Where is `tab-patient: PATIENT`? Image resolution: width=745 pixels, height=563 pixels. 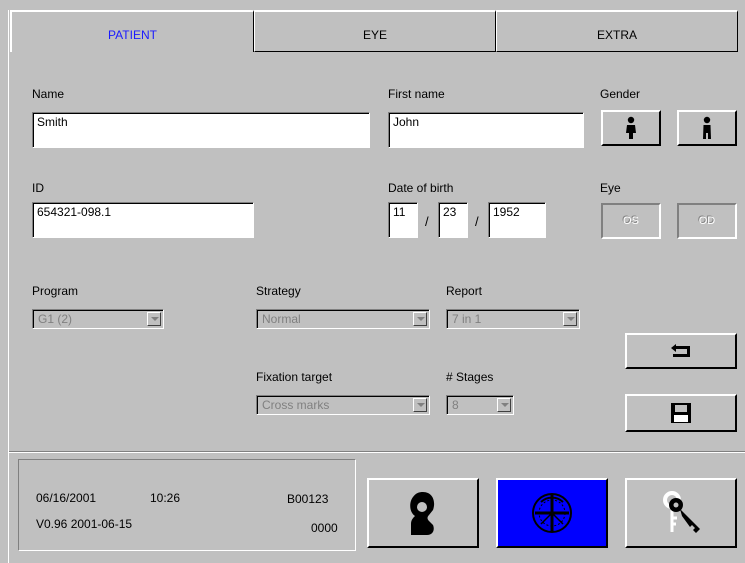 tab-patient: PATIENT is located at coordinates (132, 31).